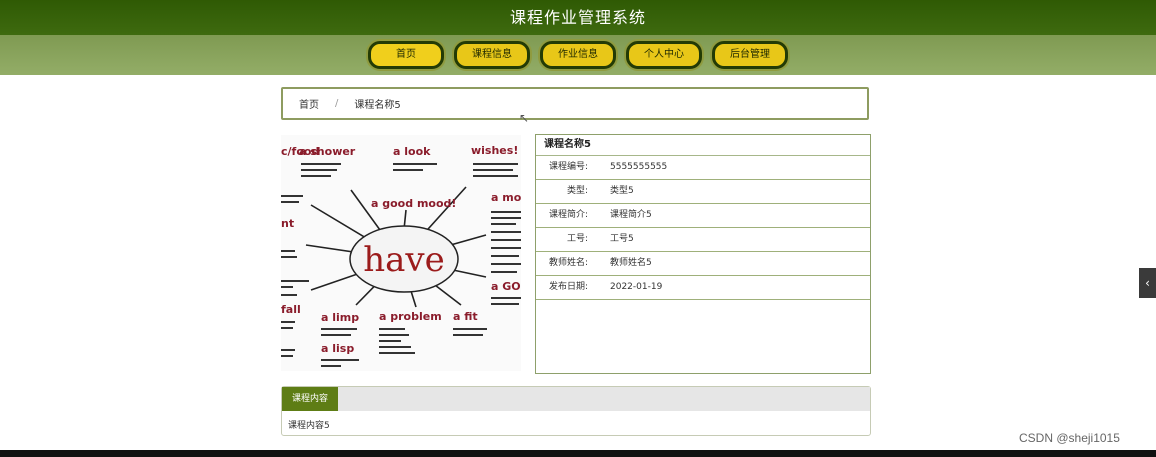 This screenshot has height=457, width=1156. What do you see at coordinates (622, 191) in the screenshot?
I see `detail-value: 类型5` at bounding box center [622, 191].